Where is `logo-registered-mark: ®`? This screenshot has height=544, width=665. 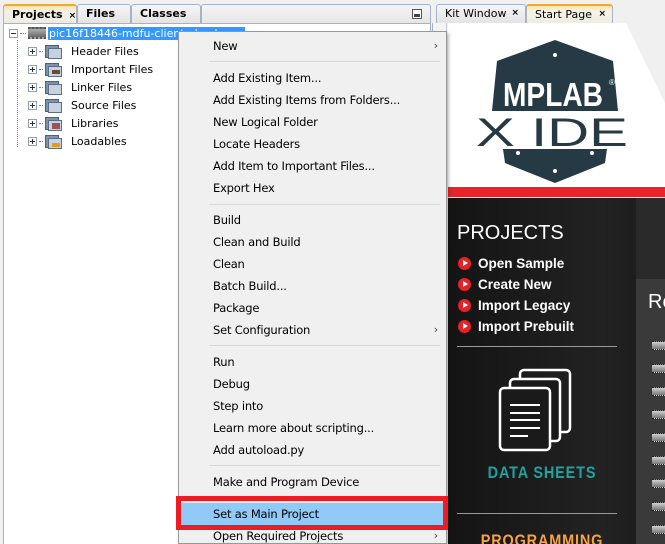 logo-registered-mark: ® is located at coordinates (612, 82).